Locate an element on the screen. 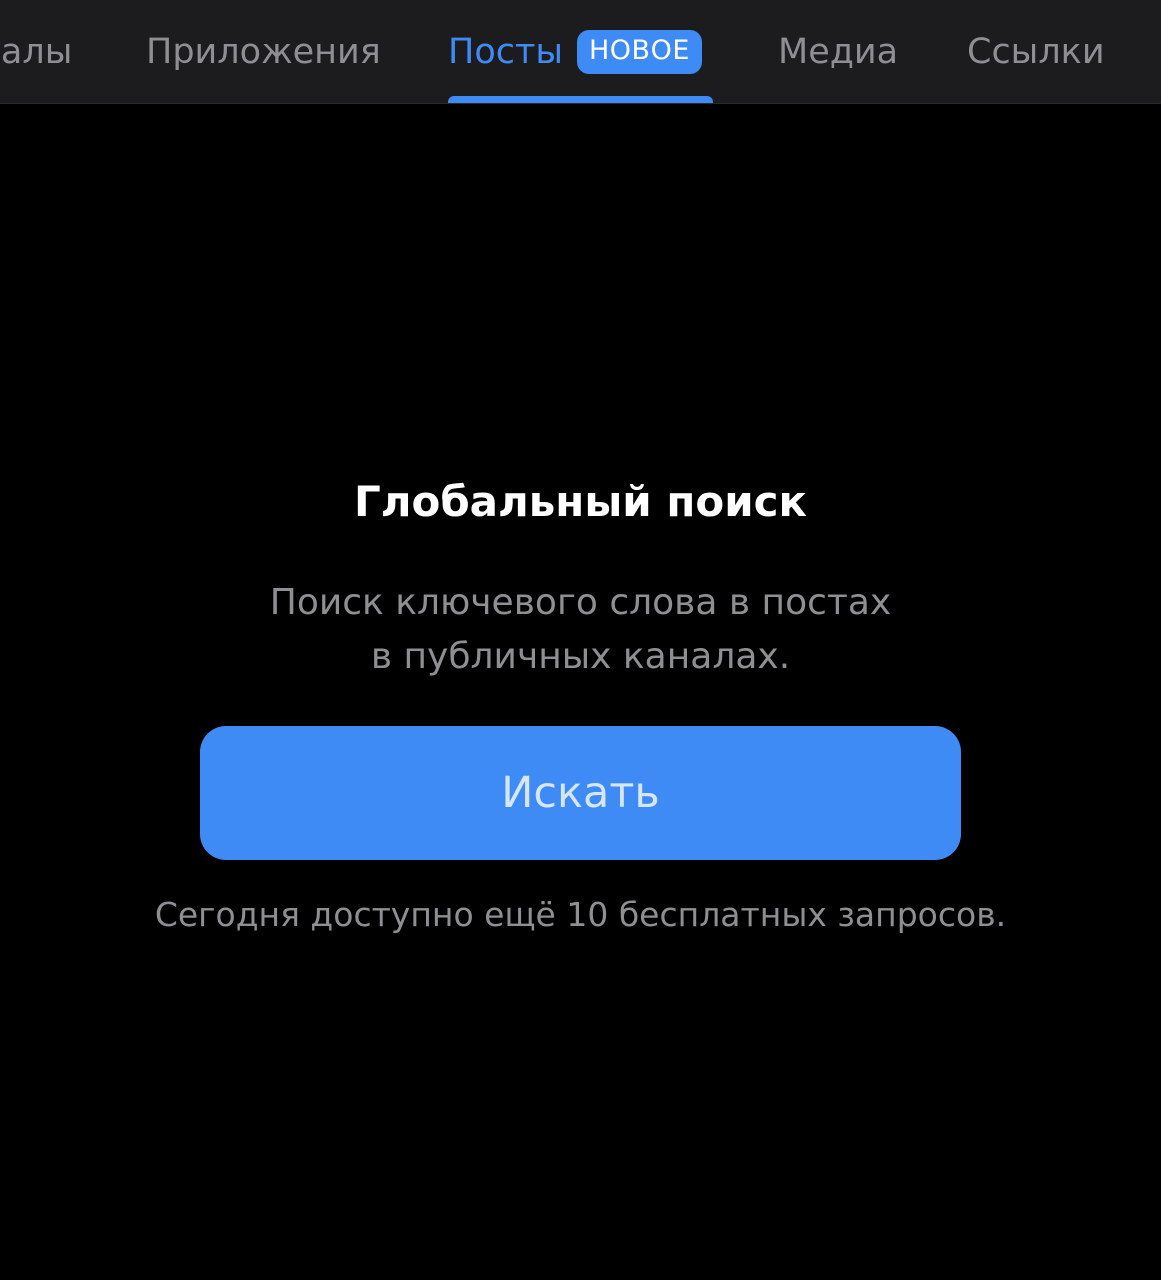 The height and width of the screenshot is (1280, 1161). tab-links-label: Ссылки is located at coordinates (1036, 51).